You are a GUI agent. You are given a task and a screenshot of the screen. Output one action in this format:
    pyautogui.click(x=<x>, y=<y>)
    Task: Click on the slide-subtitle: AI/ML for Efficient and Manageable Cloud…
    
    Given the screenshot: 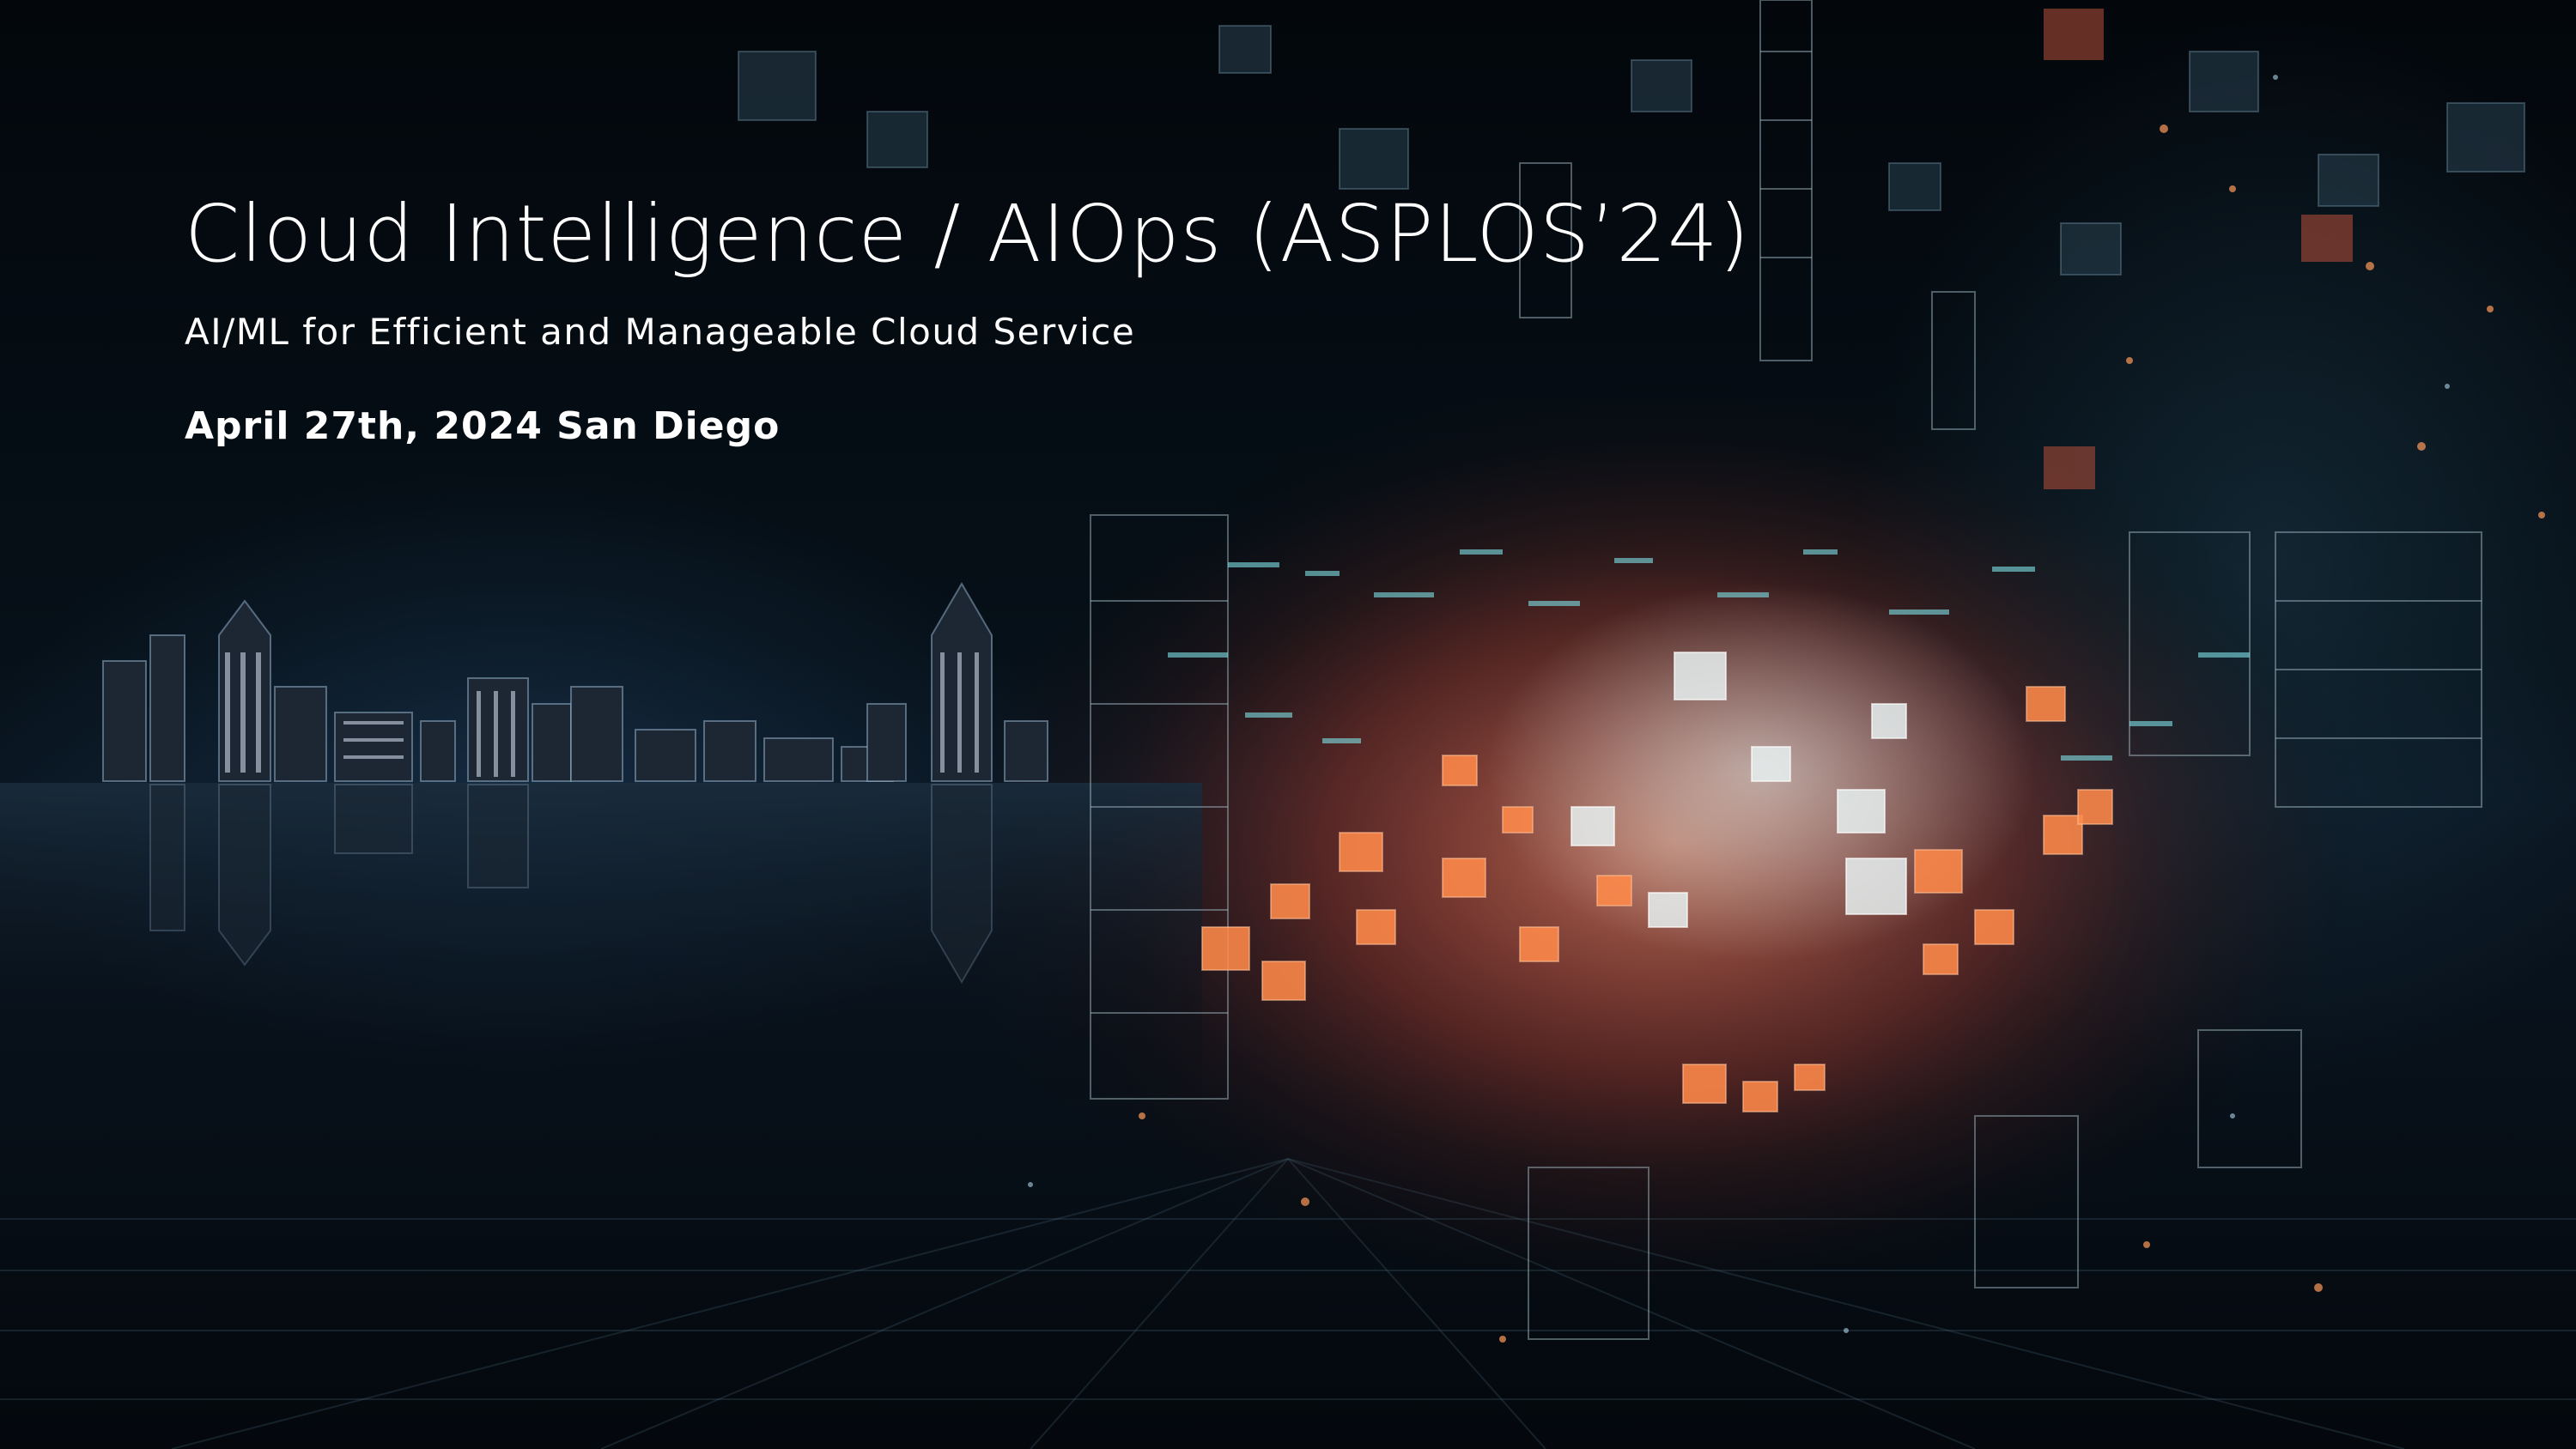 What is the action you would take?
    pyautogui.click(x=660, y=331)
    